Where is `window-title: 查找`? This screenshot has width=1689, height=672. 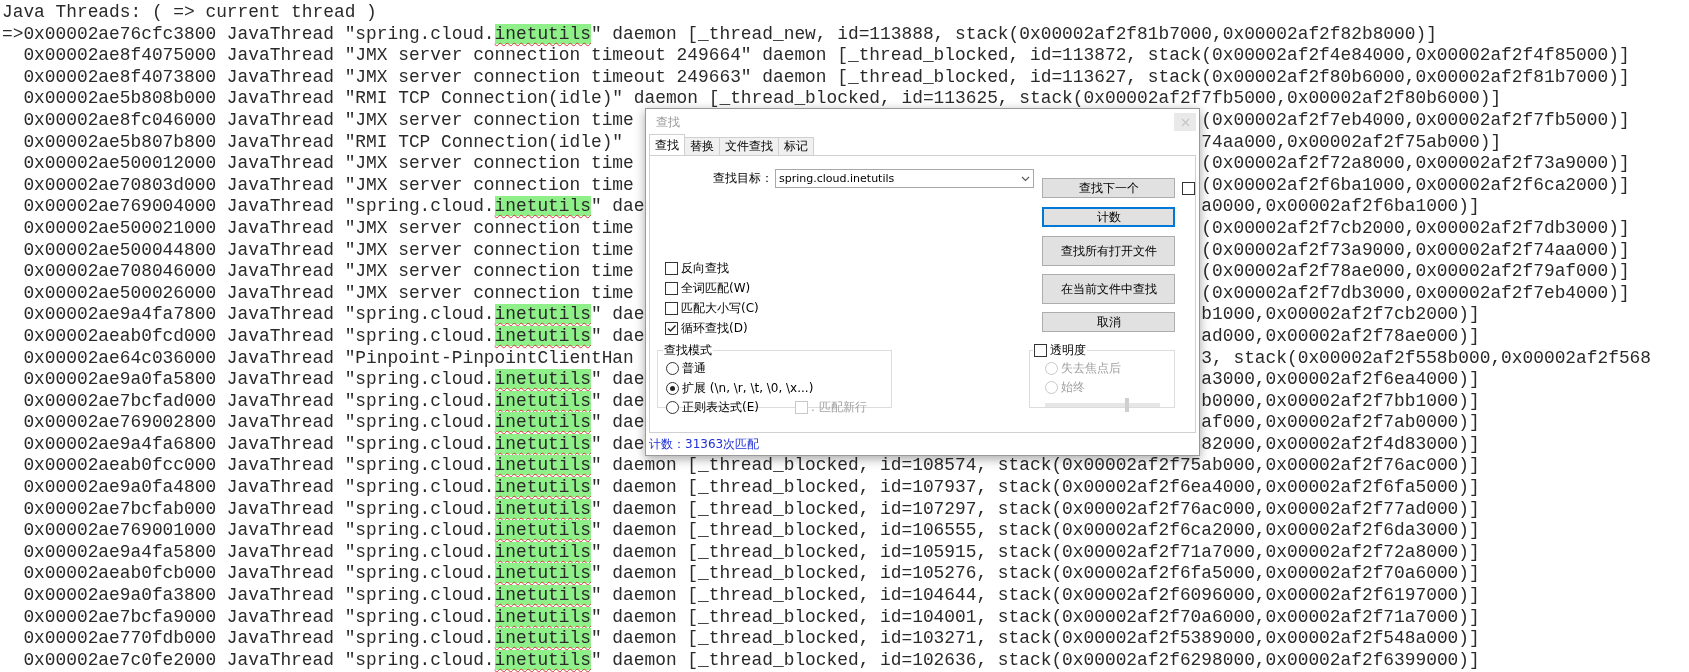
window-title: 查找 is located at coordinates (668, 122).